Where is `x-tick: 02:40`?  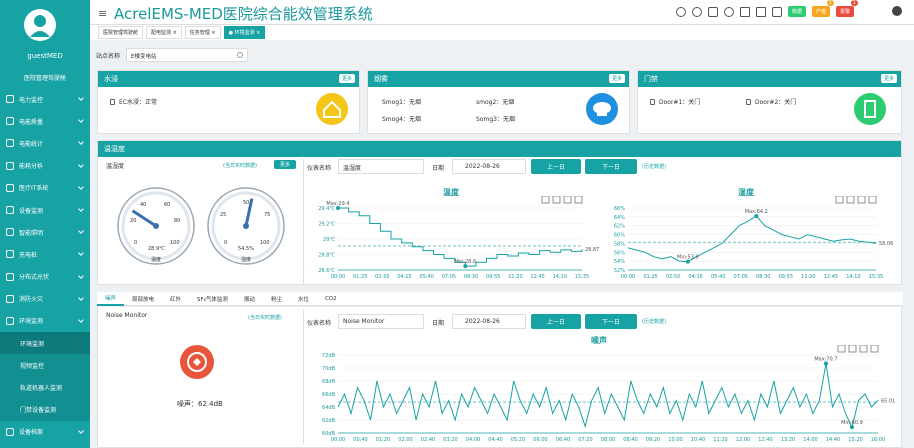
x-tick: 02:40 is located at coordinates (428, 440).